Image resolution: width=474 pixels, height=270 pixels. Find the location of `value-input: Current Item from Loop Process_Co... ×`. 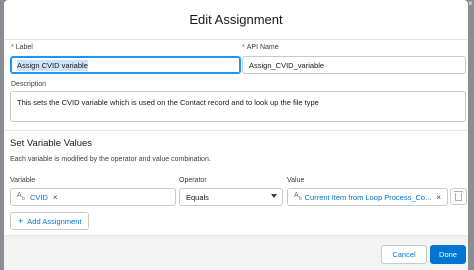

value-input: Current Item from Loop Process_Co... × is located at coordinates (367, 197).